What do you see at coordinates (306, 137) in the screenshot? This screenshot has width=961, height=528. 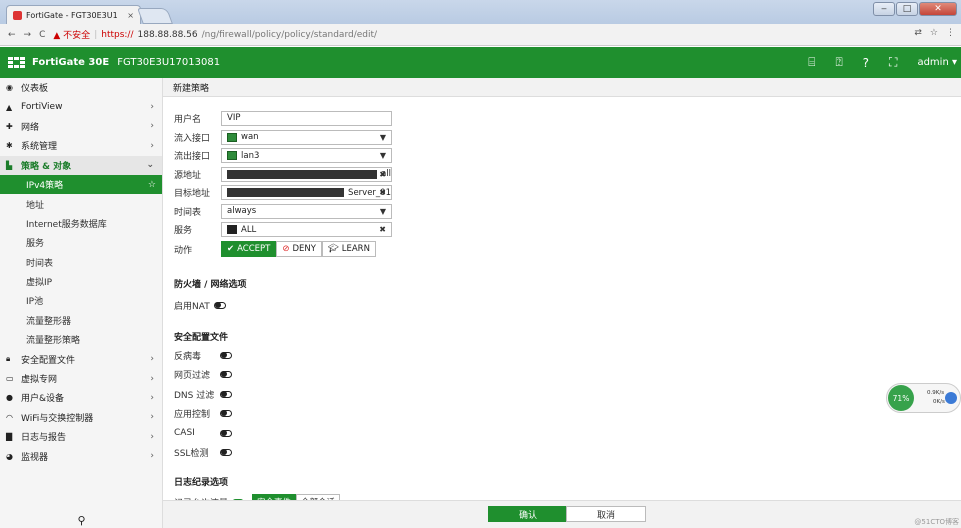 I see `incoming-interface-select: wan ▼` at bounding box center [306, 137].